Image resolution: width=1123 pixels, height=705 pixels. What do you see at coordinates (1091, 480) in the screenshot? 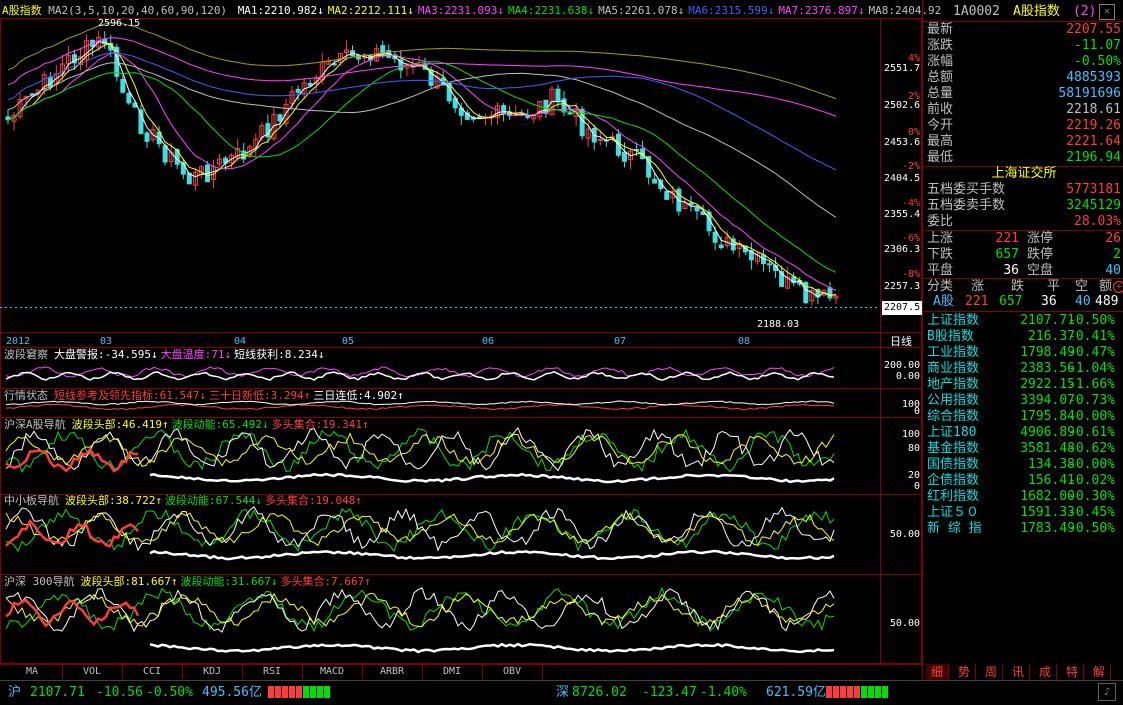
I see `index-pct: -0.02%` at bounding box center [1091, 480].